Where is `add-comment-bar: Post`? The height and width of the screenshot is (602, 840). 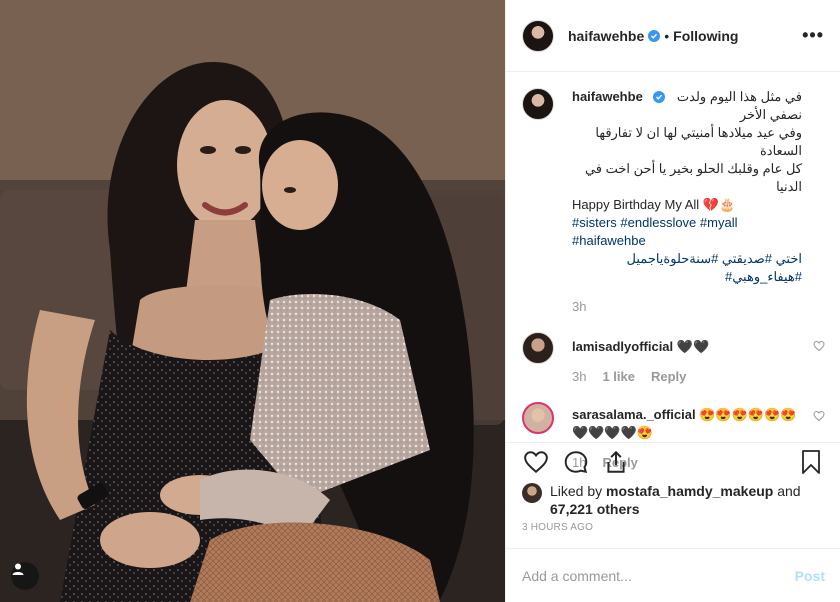 add-comment-bar: Post is located at coordinates (673, 575).